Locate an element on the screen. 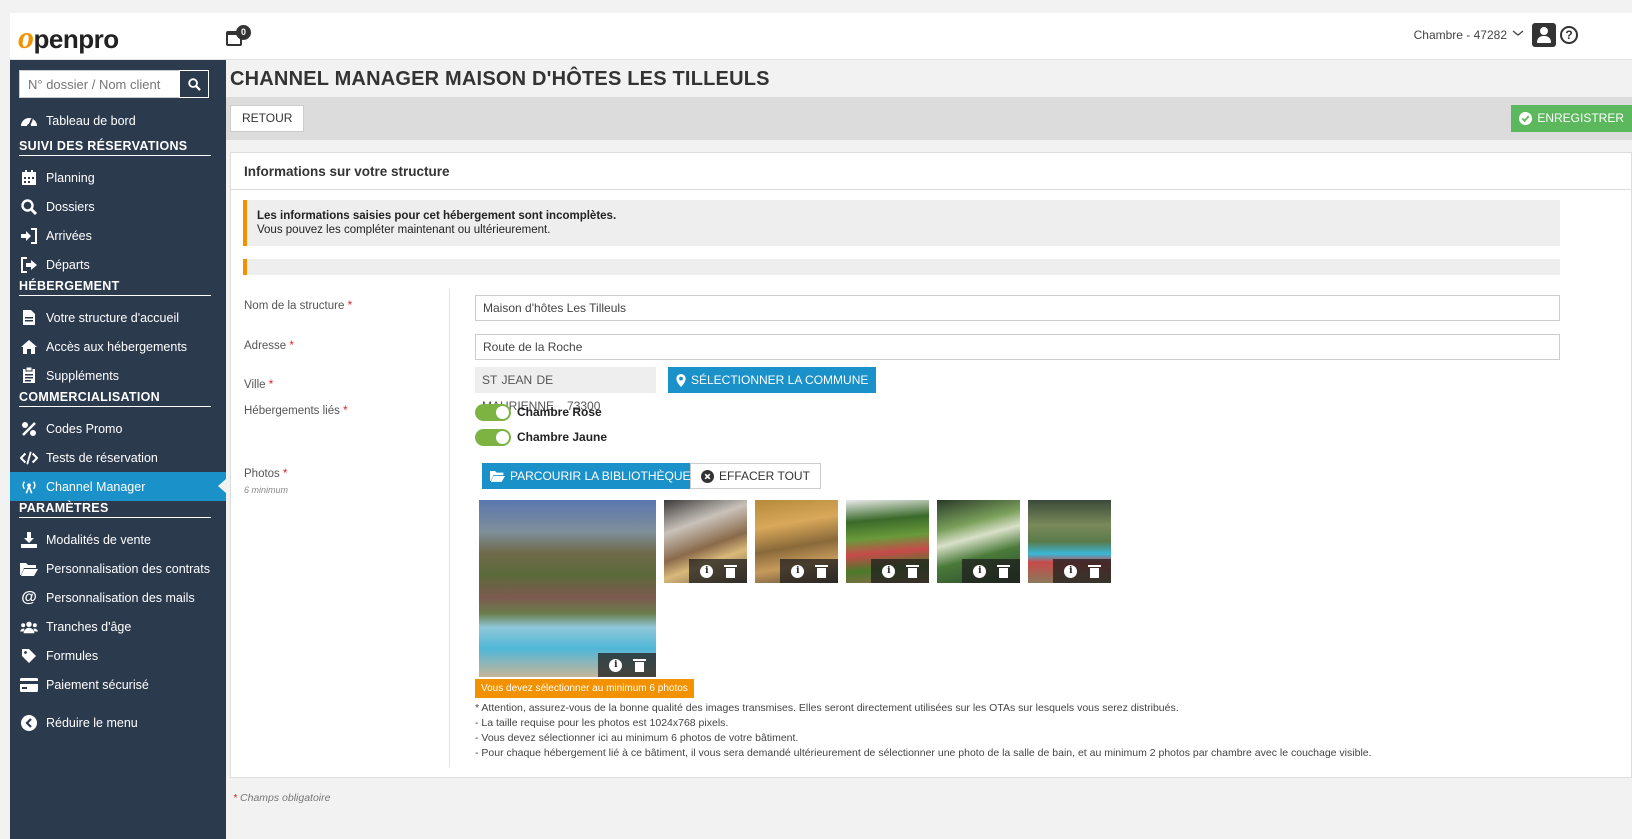  sidebar-item-tranches-age: Tranches d'âge is located at coordinates (118, 626).